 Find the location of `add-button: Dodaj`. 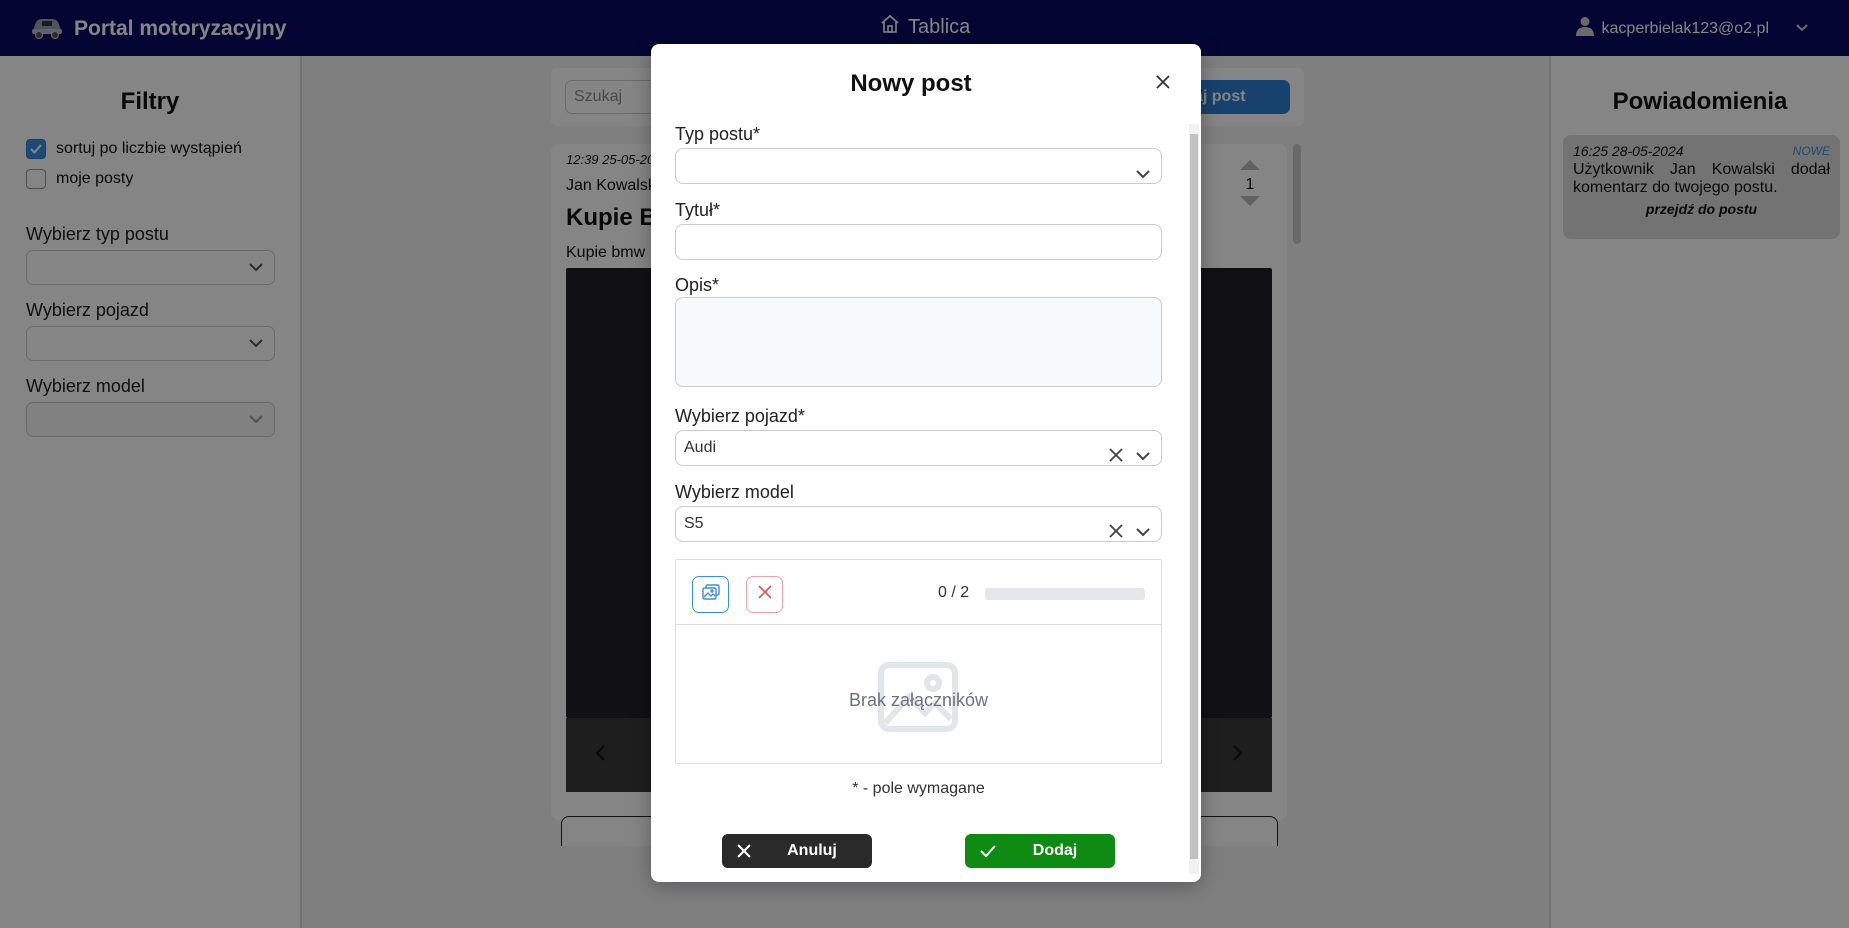

add-button: Dodaj is located at coordinates (1040, 851).